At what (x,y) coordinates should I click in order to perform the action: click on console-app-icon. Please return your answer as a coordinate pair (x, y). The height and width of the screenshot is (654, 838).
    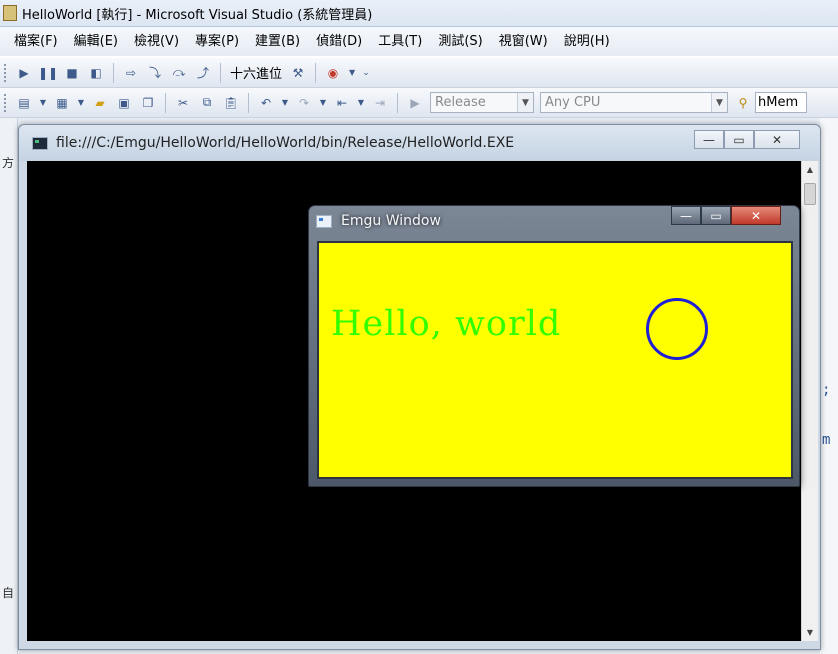
    Looking at the image, I should click on (40, 143).